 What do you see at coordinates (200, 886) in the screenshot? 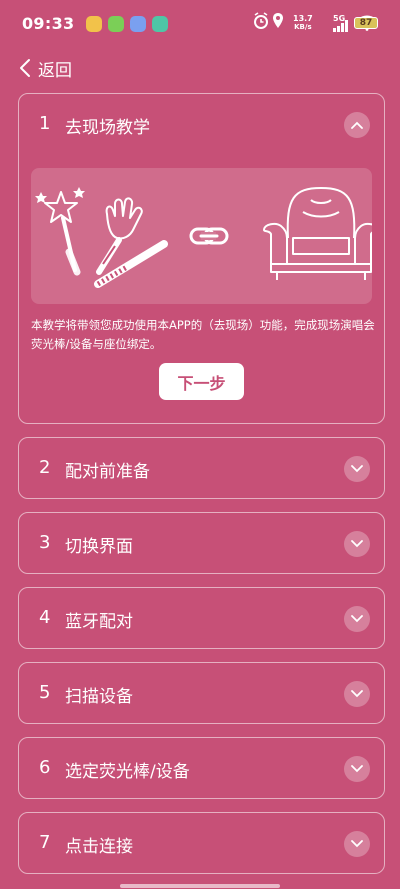
I see `home-indicator` at bounding box center [200, 886].